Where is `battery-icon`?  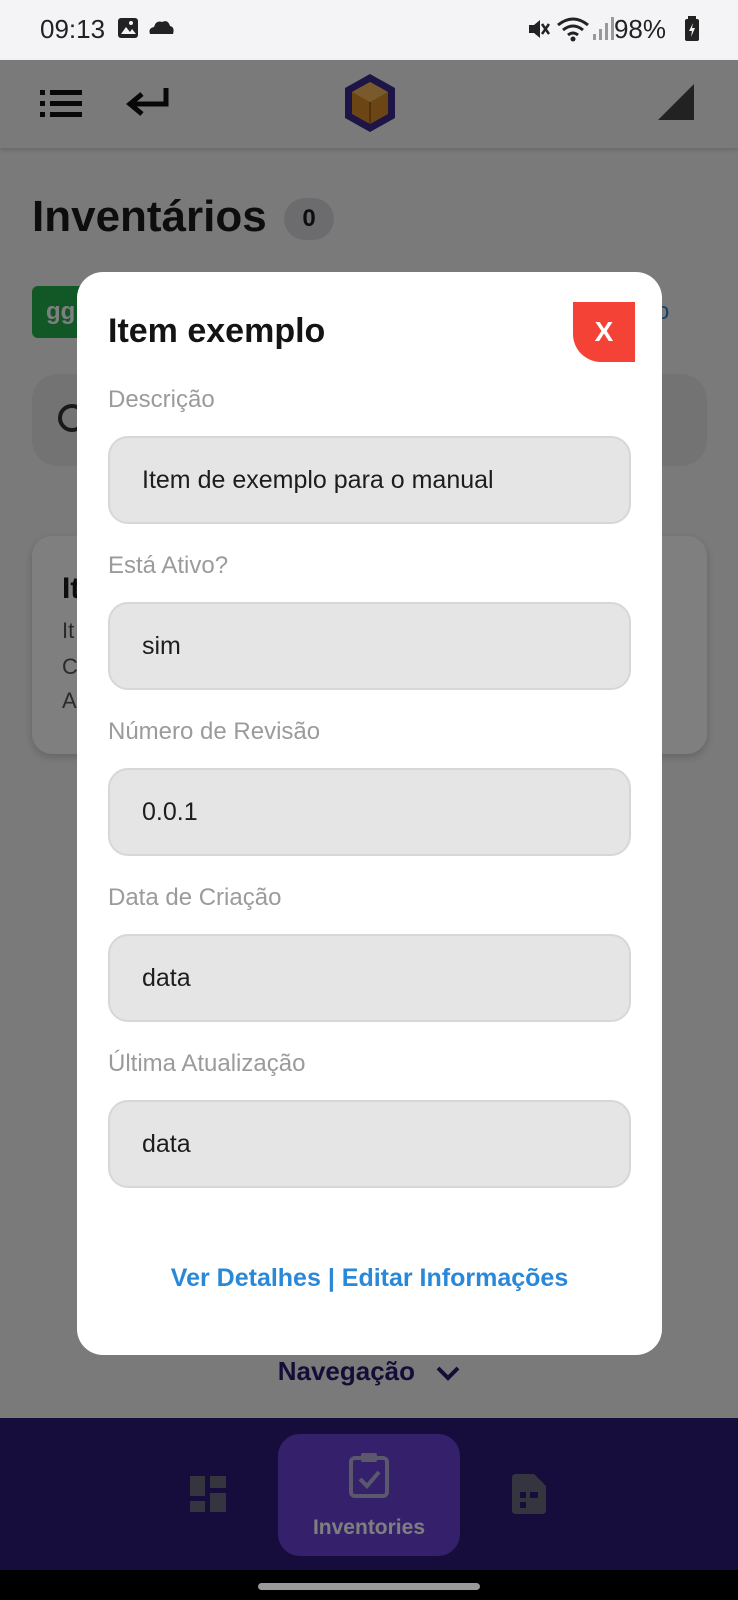
battery-icon is located at coordinates (692, 28).